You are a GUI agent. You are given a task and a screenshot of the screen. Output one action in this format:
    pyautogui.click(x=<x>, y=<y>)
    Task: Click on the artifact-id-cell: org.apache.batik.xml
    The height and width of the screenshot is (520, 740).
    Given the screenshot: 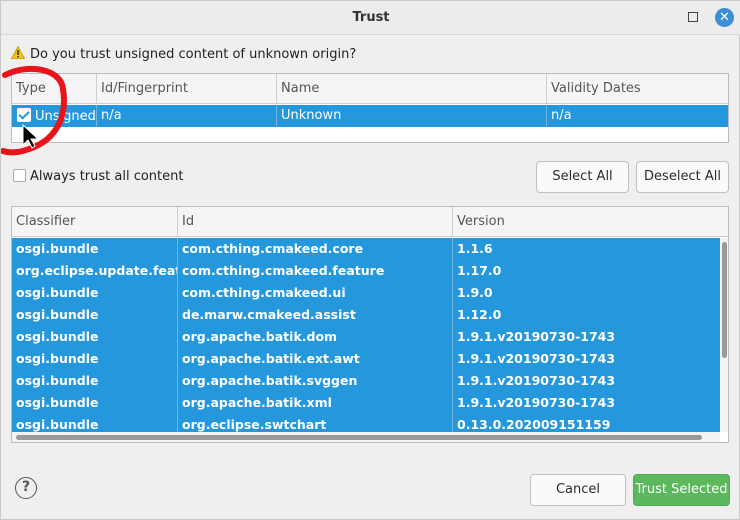 What is the action you would take?
    pyautogui.click(x=315, y=403)
    